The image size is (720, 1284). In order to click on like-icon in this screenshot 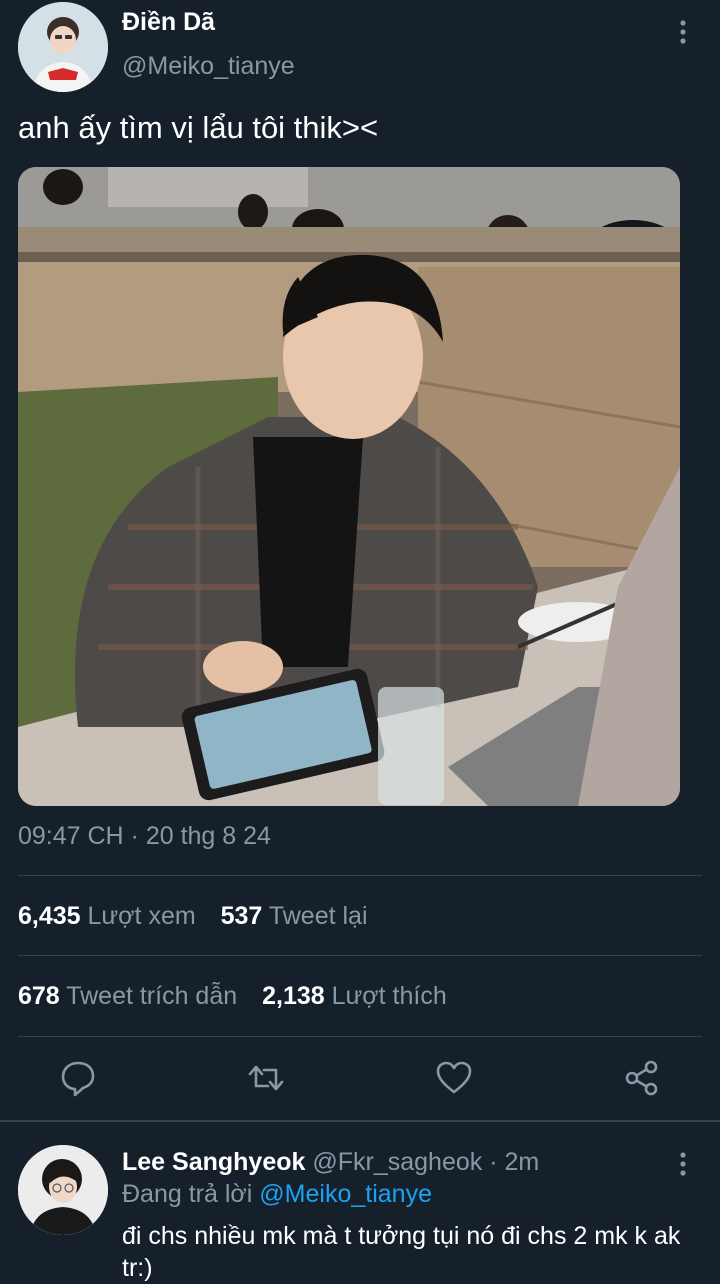, I will do `click(454, 1078)`.